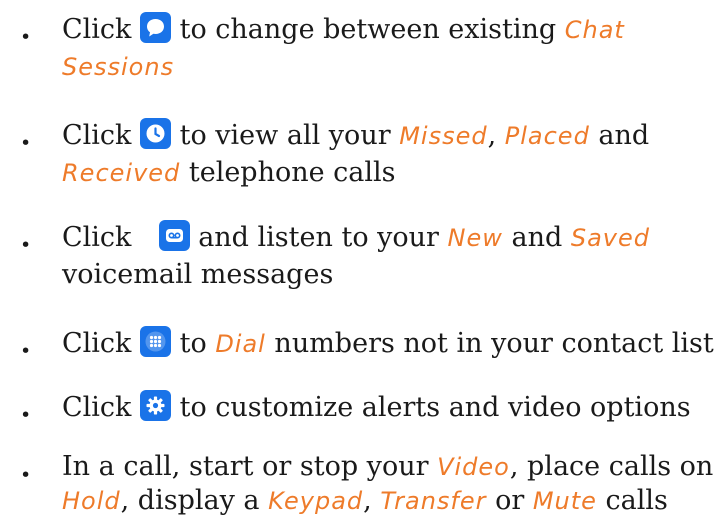 The height and width of the screenshot is (518, 717). Describe the element at coordinates (632, 500) in the screenshot. I see `item-text: calls` at that location.